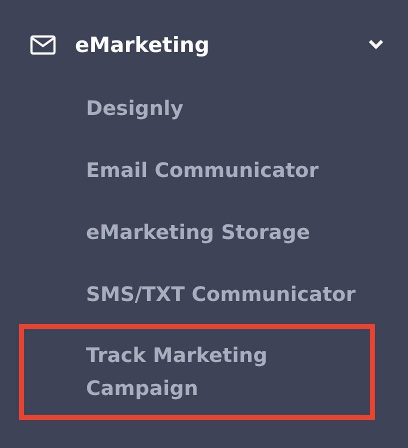  Describe the element at coordinates (194, 108) in the screenshot. I see `submenu-item: Designly` at that location.